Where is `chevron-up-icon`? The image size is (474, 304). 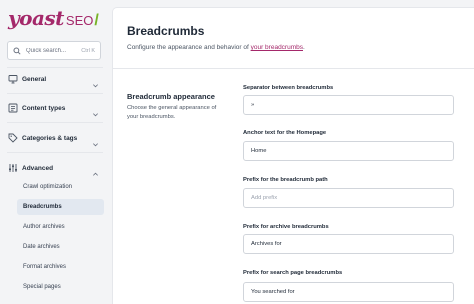 chevron-up-icon is located at coordinates (95, 170).